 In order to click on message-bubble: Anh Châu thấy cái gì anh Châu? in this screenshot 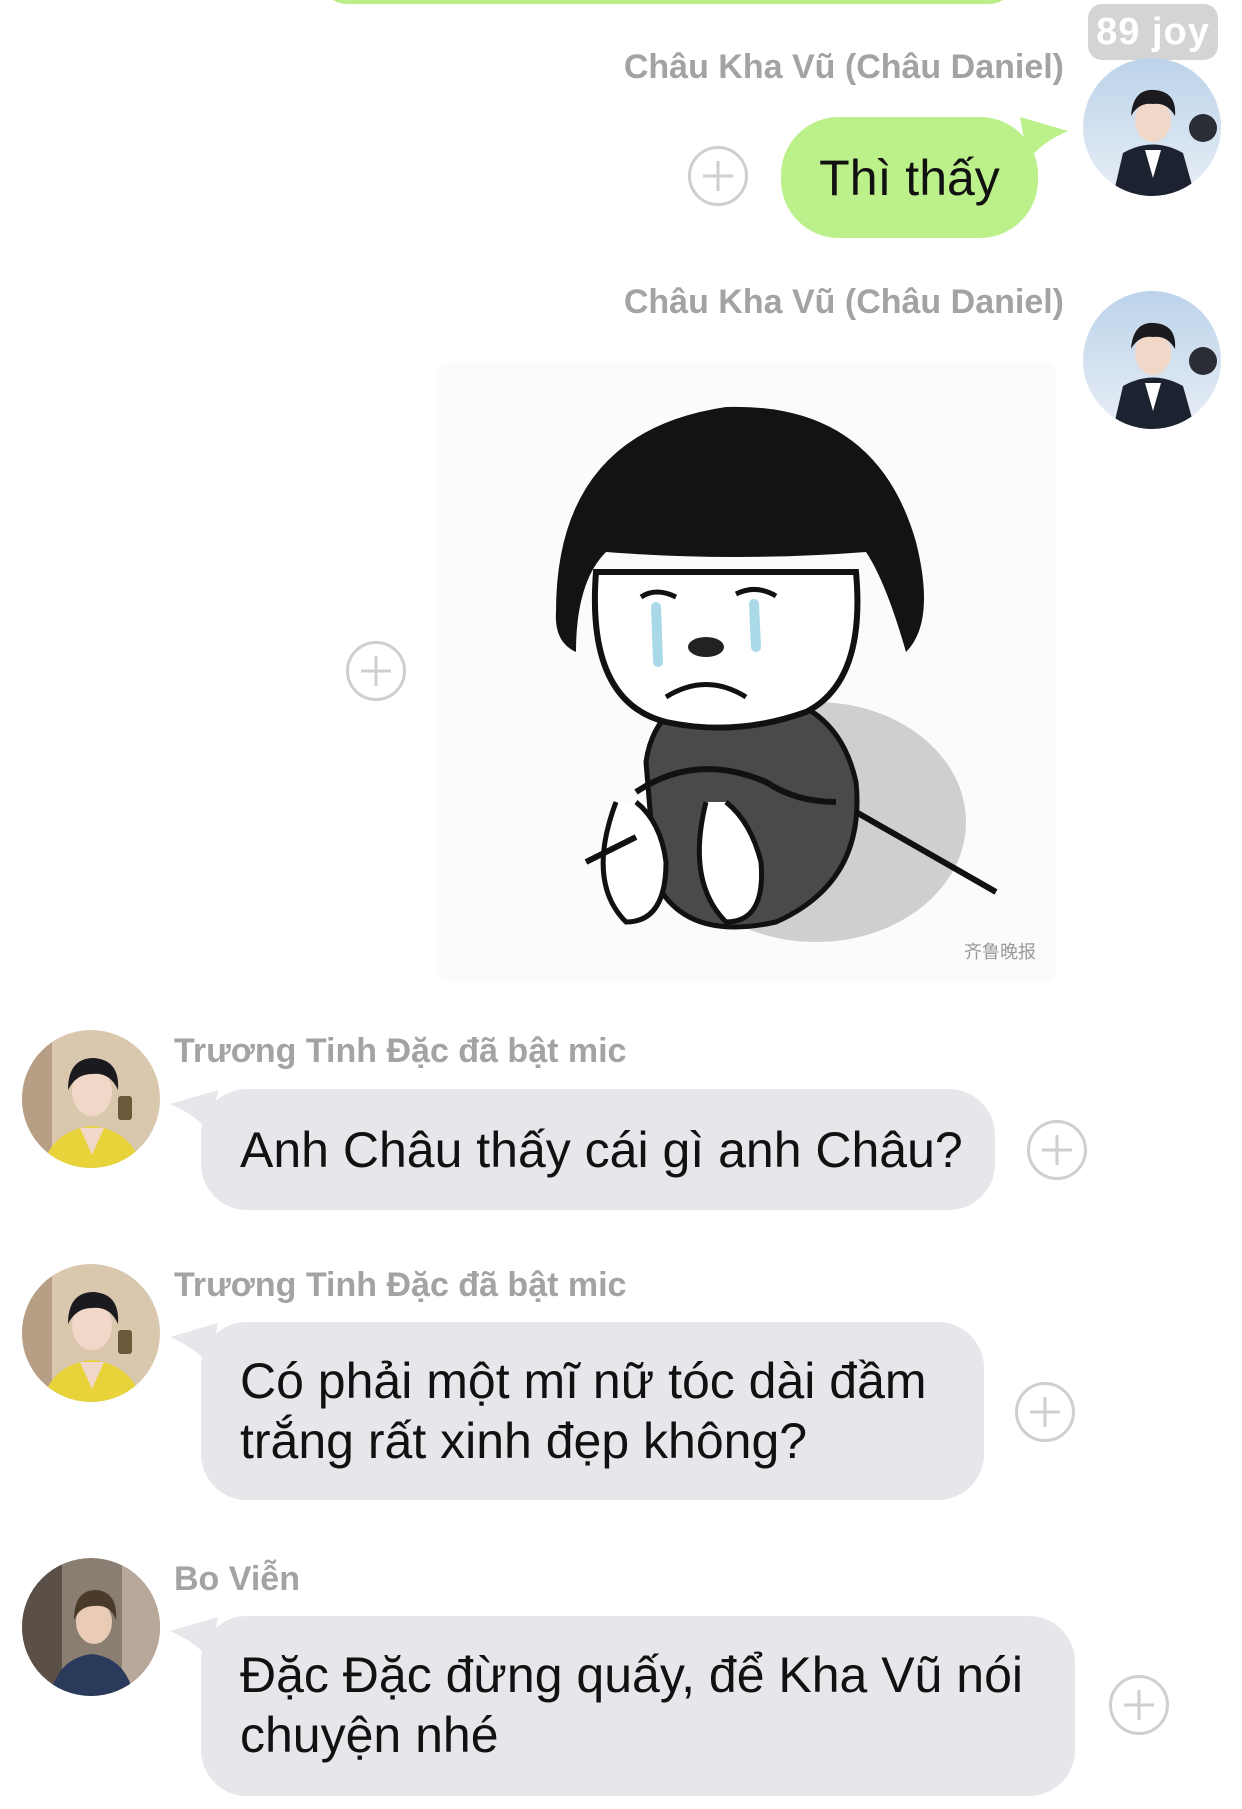, I will do `click(598, 1149)`.